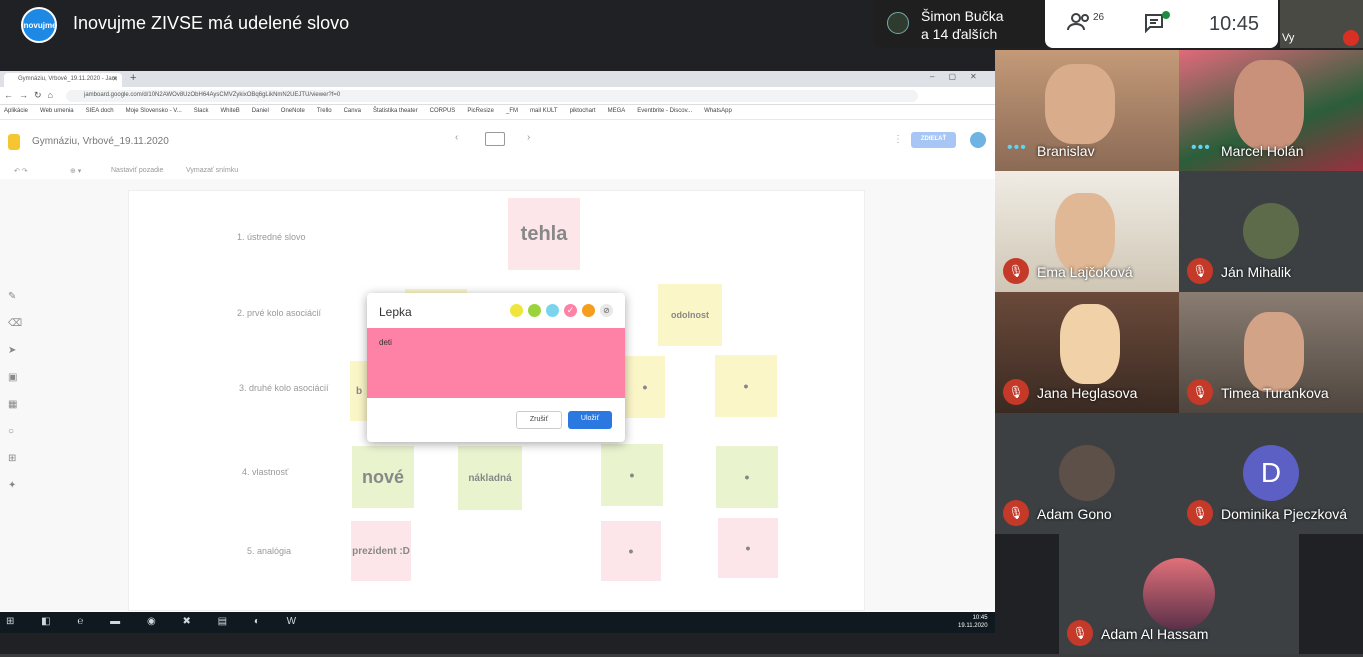 The image size is (1363, 657). I want to click on bookmark-item: WhiteB, so click(229, 111).